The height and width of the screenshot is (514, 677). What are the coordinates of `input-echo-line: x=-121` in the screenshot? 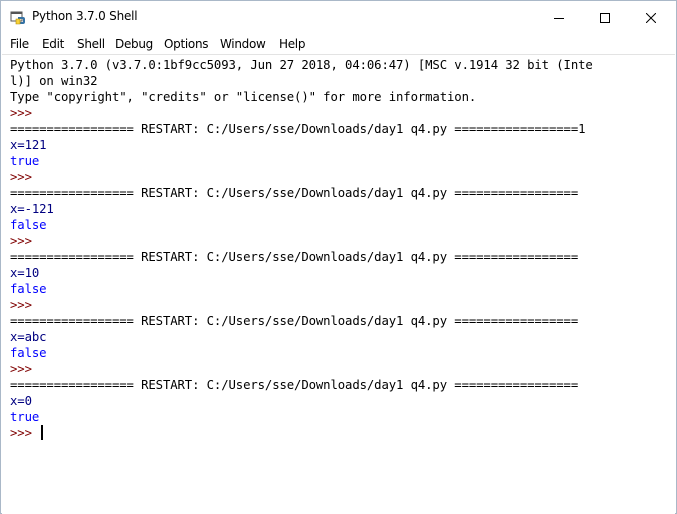 It's located at (32, 209).